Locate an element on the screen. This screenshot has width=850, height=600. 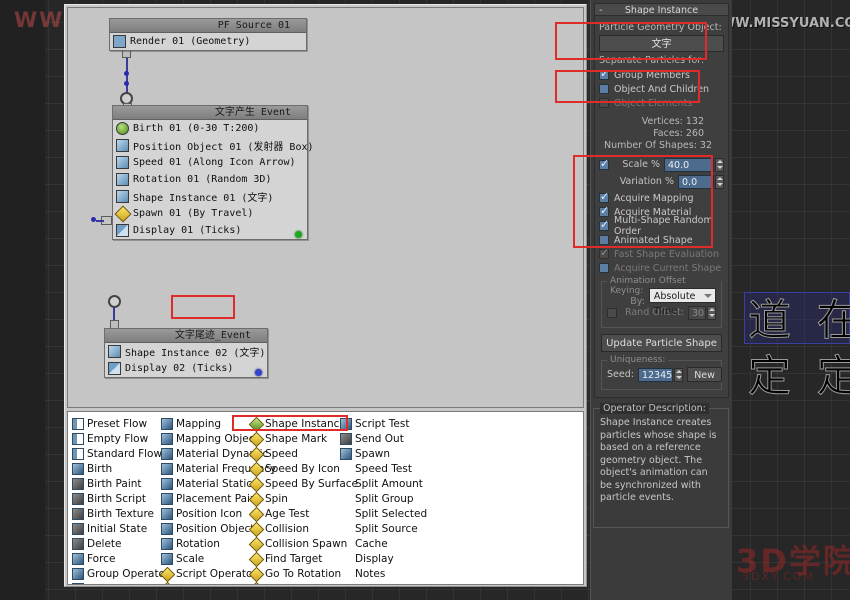
checkbox-row-object-and-children: Object And Children is located at coordinates (661, 89).